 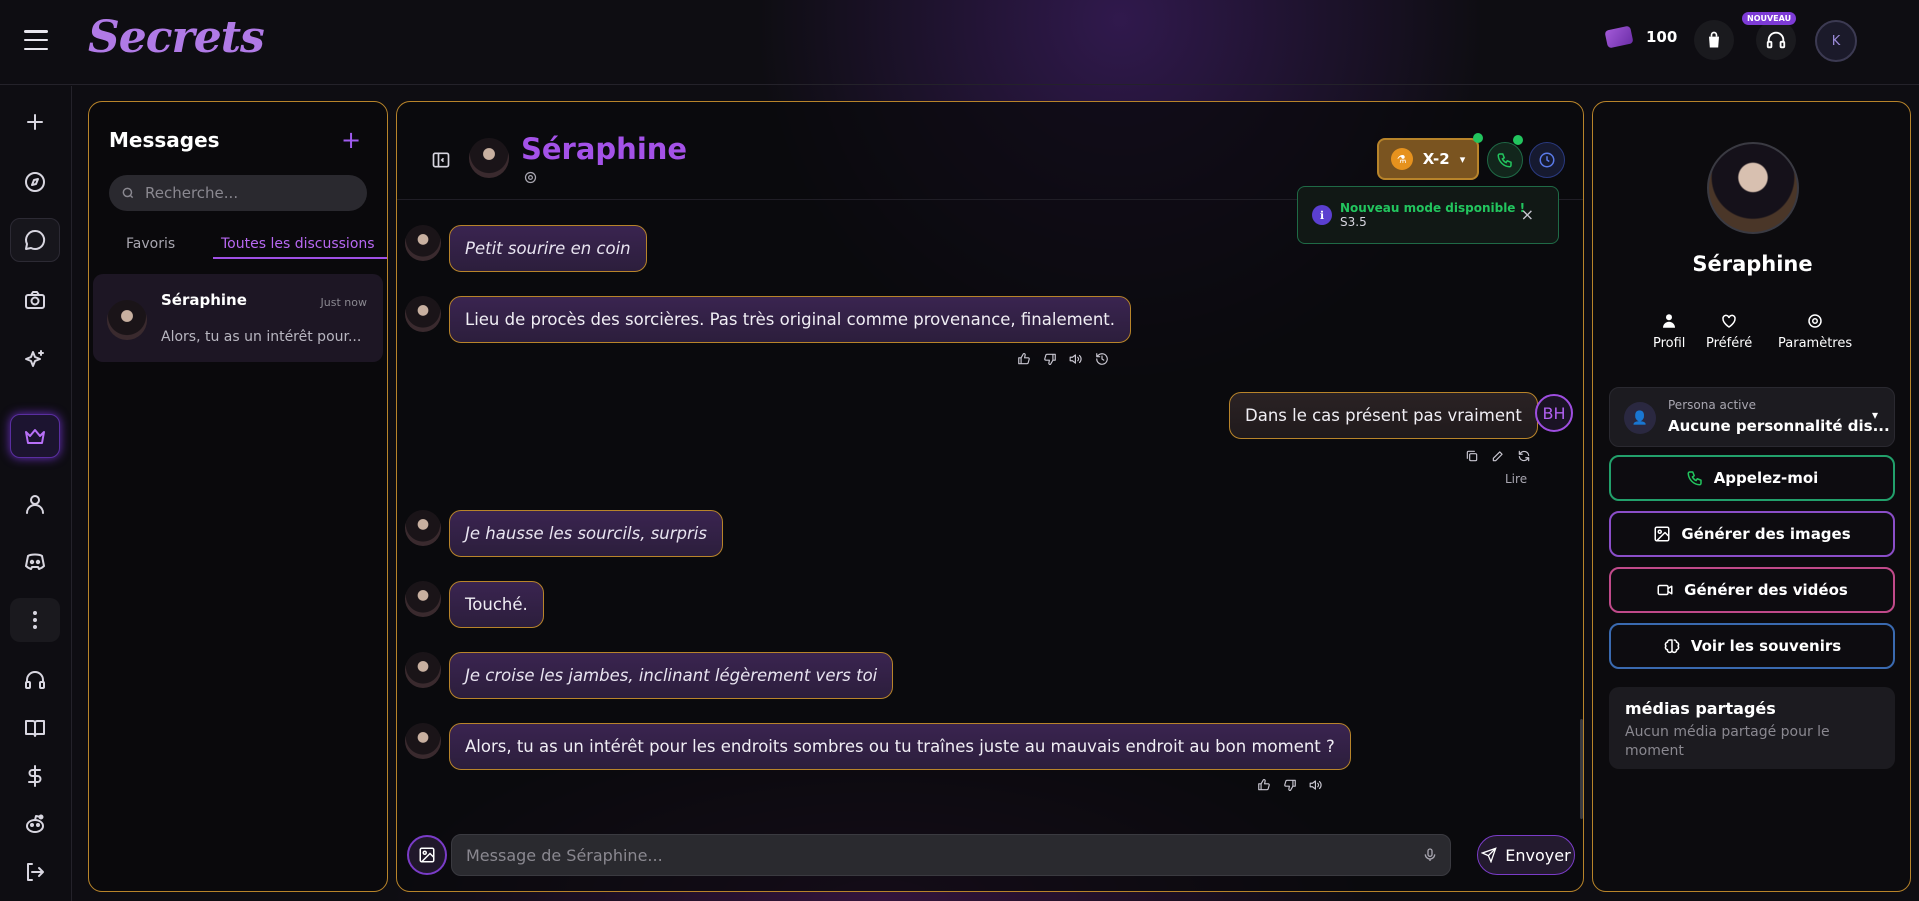 I want to click on sidebar-collapse-icon, so click(x=441, y=160).